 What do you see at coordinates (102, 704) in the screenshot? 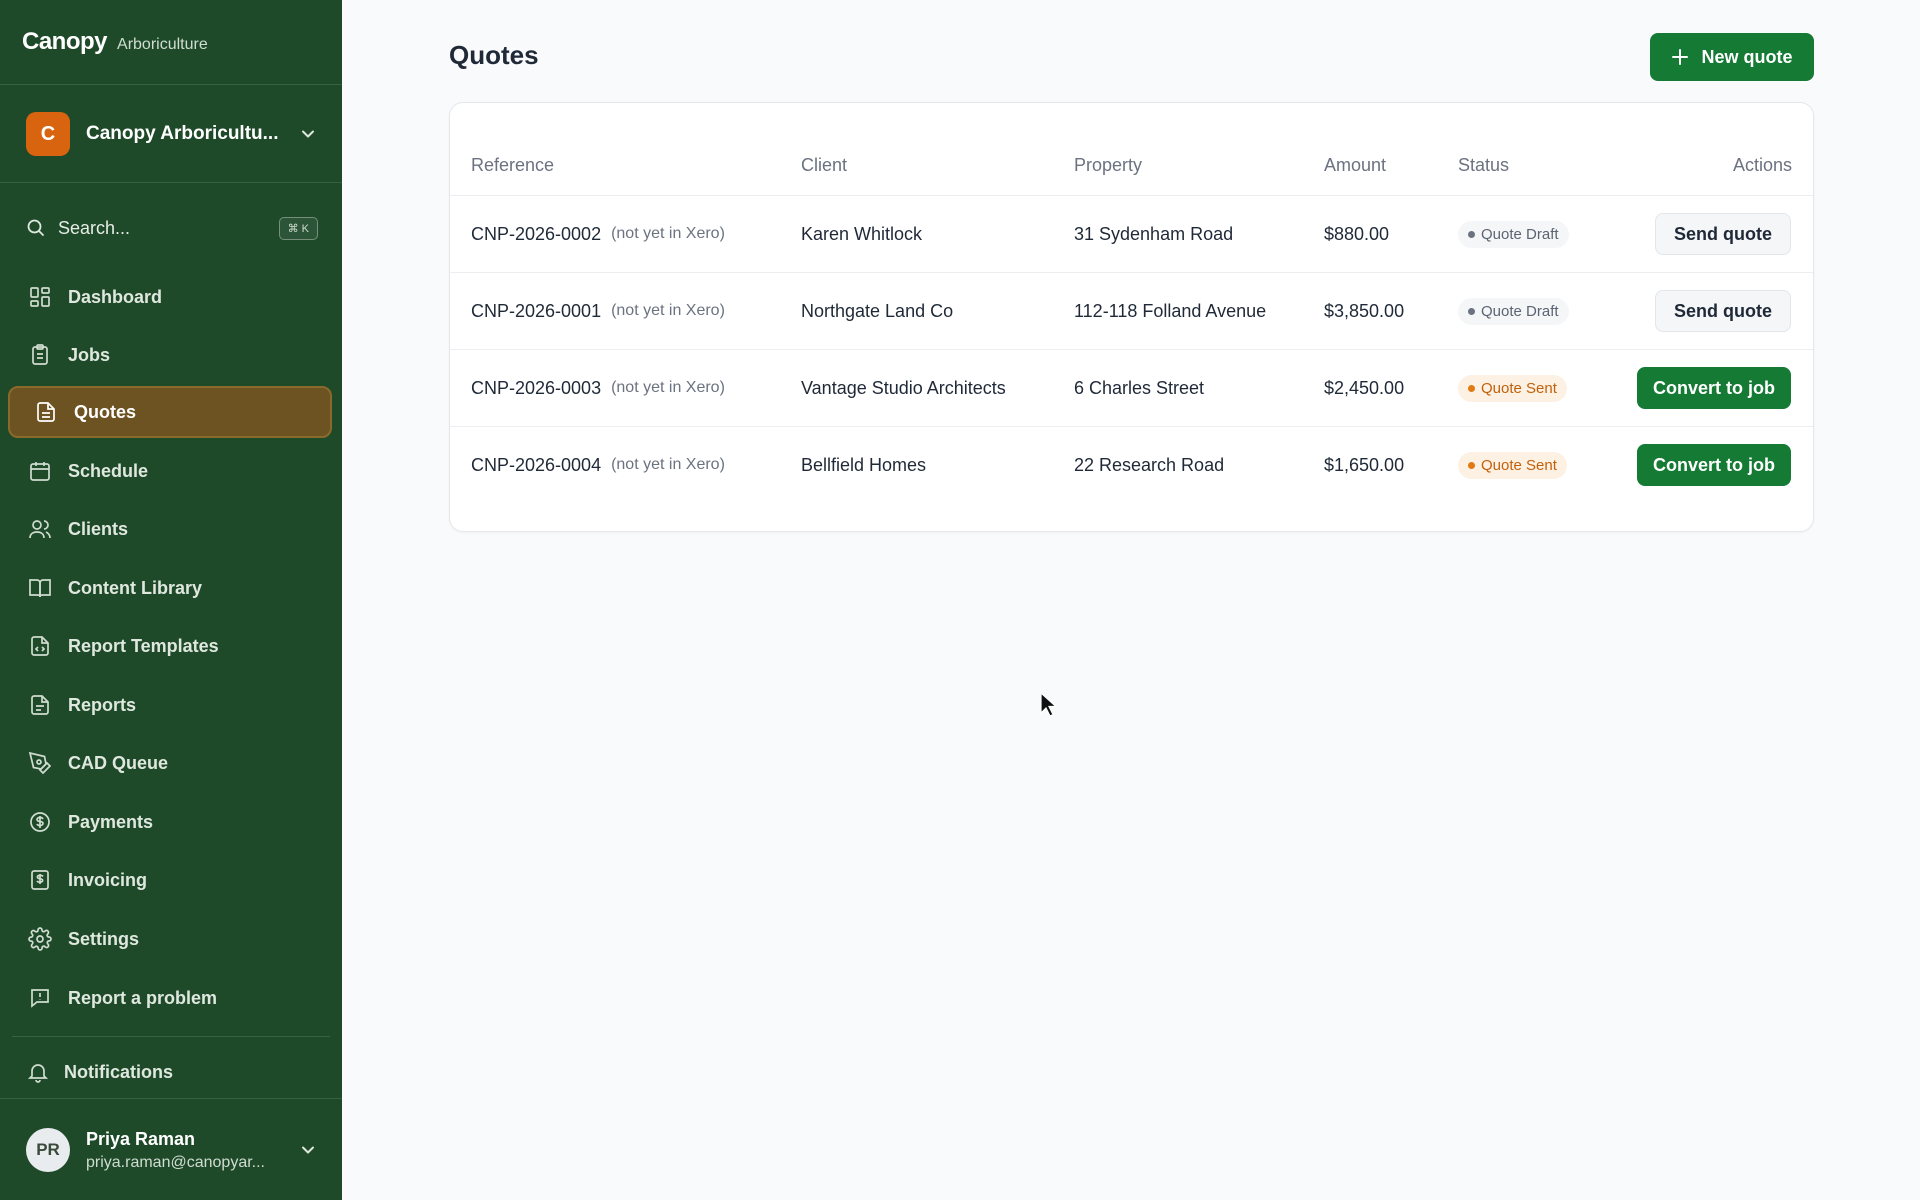
I see `sidebar-item-label: Reports` at bounding box center [102, 704].